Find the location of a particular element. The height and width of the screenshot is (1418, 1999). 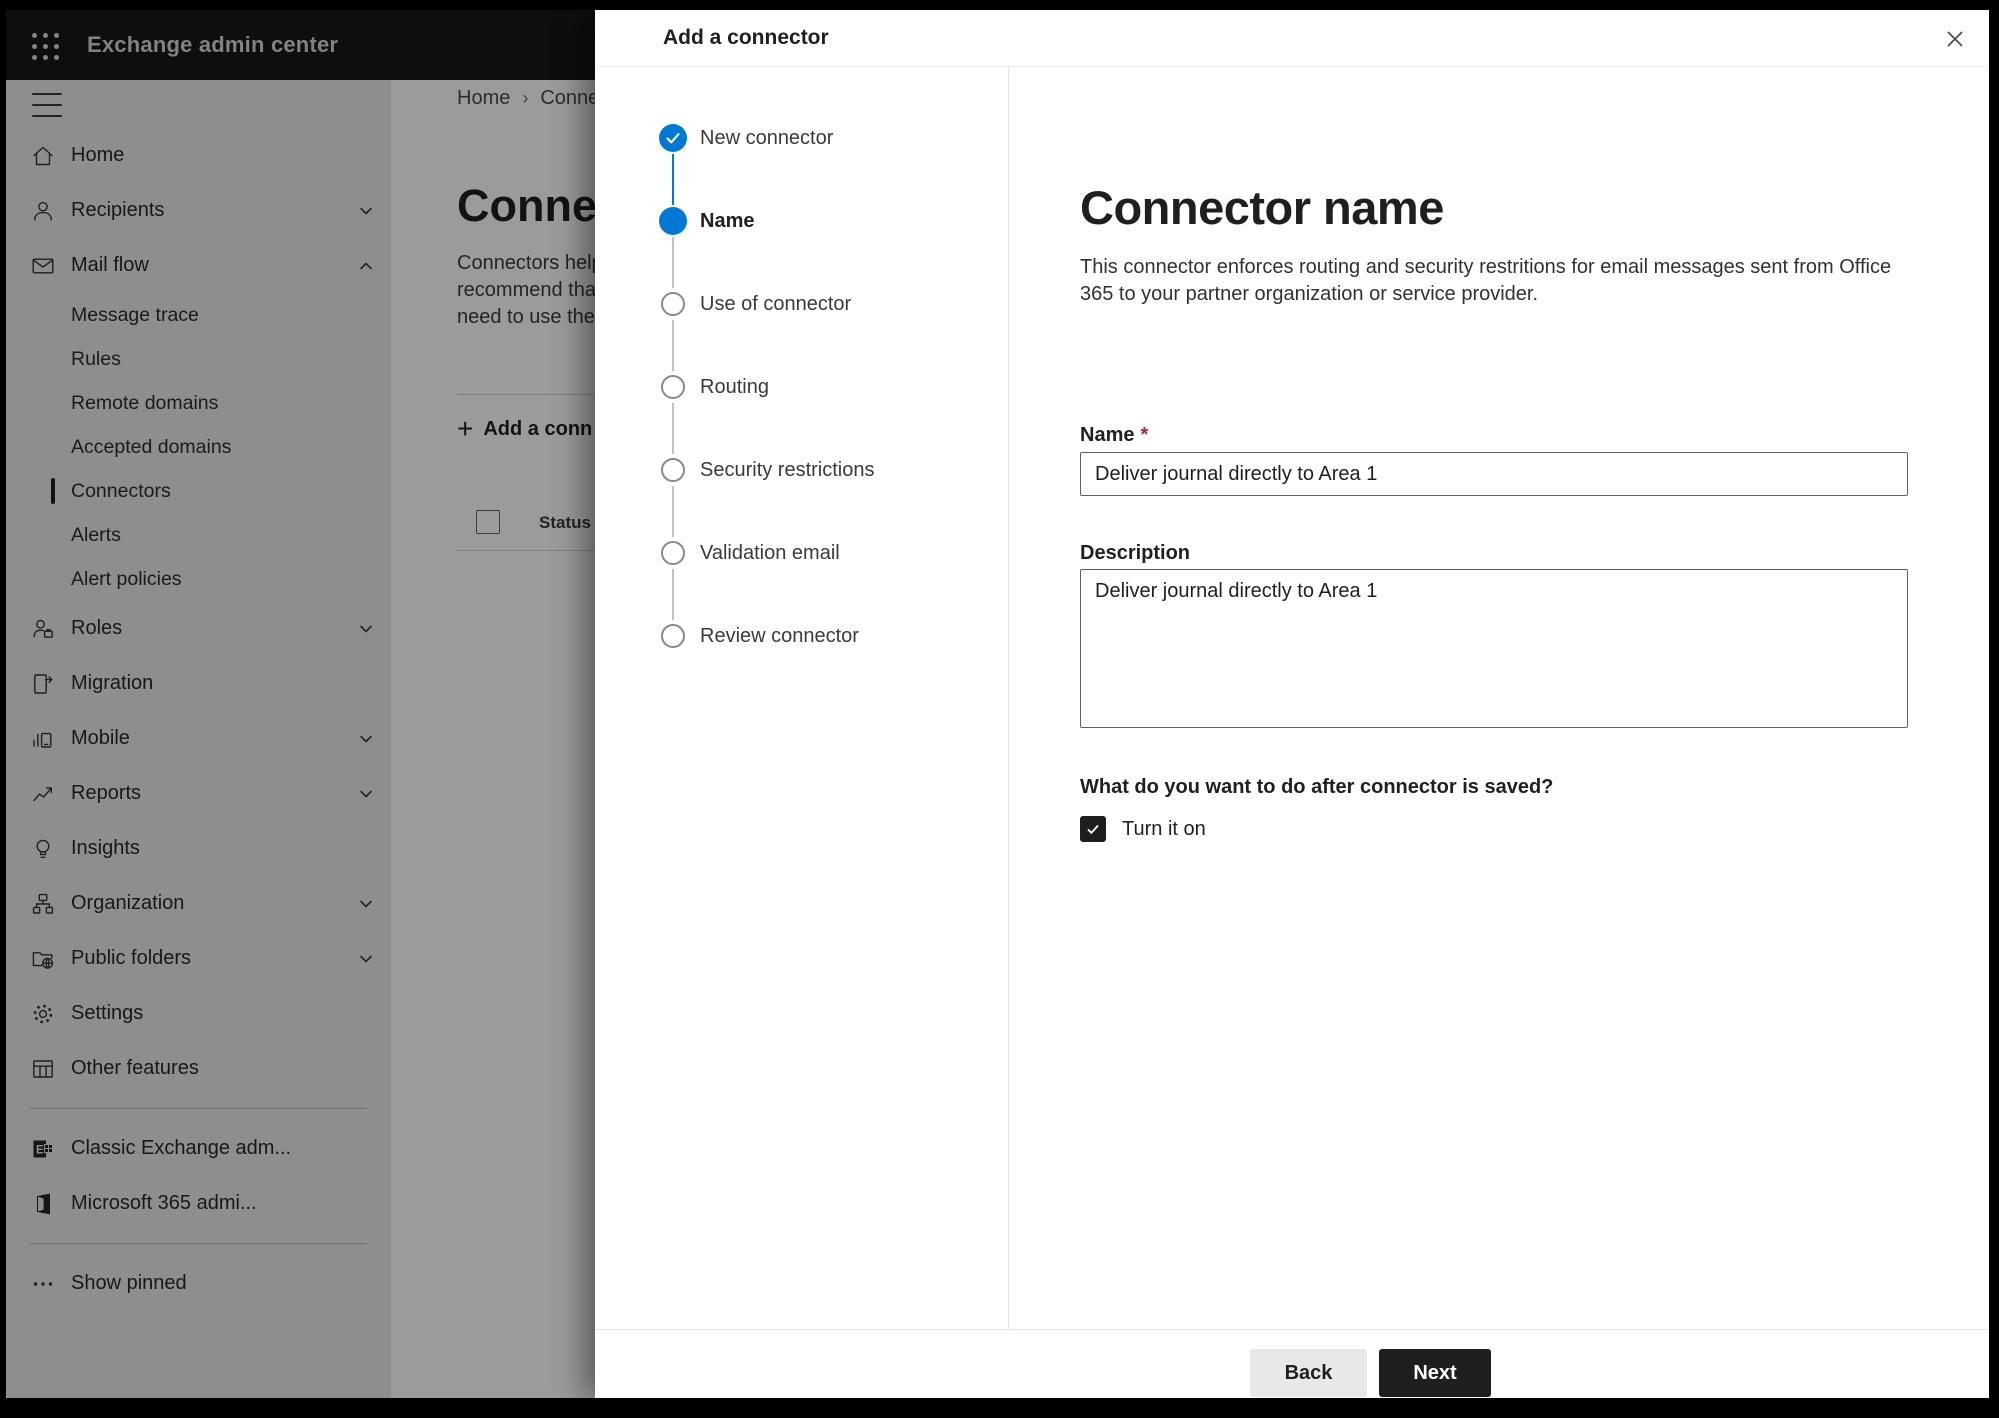

step-validation-email: Validation email is located at coordinates (801, 553).